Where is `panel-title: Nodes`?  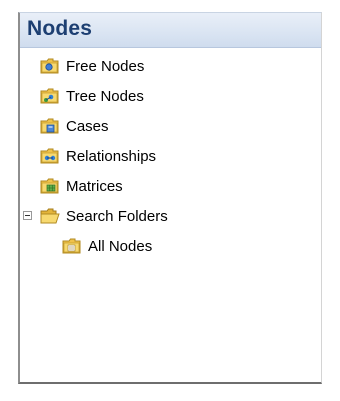 panel-title: Nodes is located at coordinates (60, 28).